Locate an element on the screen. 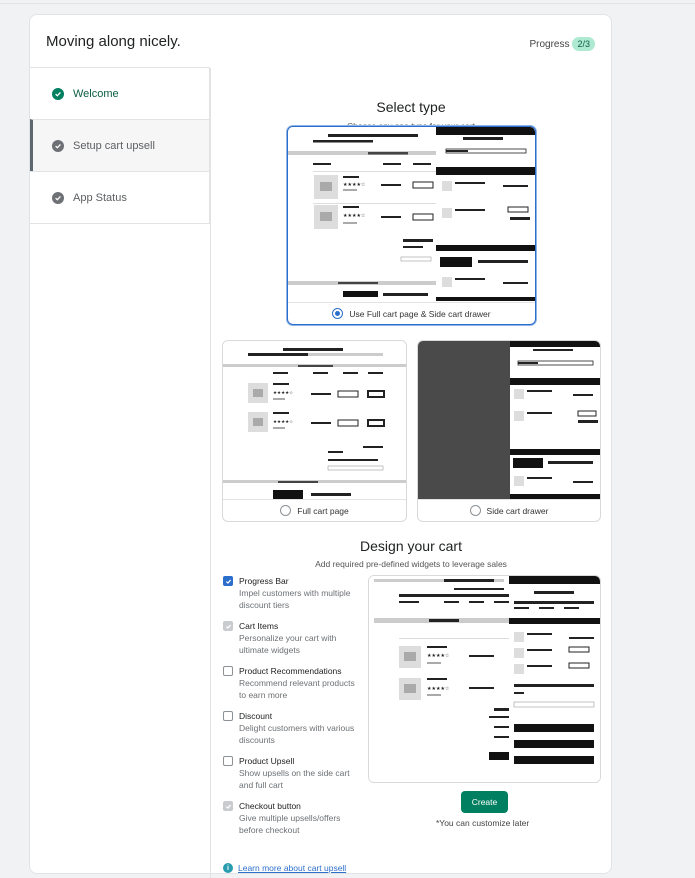 Image resolution: width=695 pixels, height=878 pixels. option-label: Use Full cart page & Side cart drawer is located at coordinates (420, 313).